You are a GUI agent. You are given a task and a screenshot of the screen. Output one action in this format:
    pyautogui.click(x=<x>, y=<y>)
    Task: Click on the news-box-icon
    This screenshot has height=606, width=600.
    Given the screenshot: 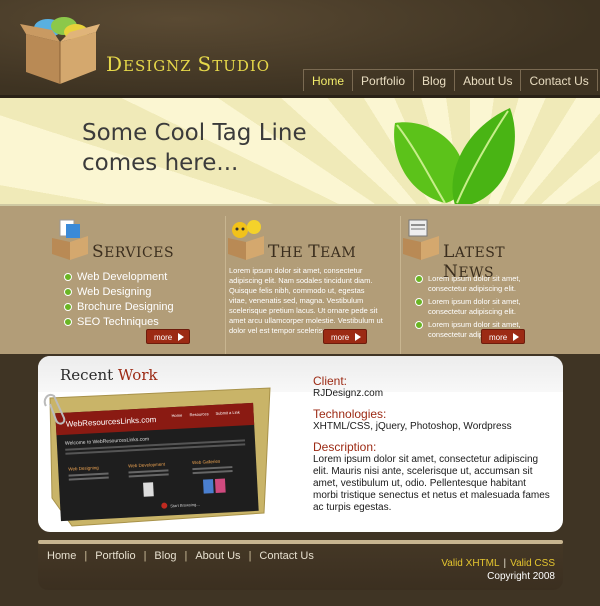 What is the action you would take?
    pyautogui.click(x=421, y=239)
    